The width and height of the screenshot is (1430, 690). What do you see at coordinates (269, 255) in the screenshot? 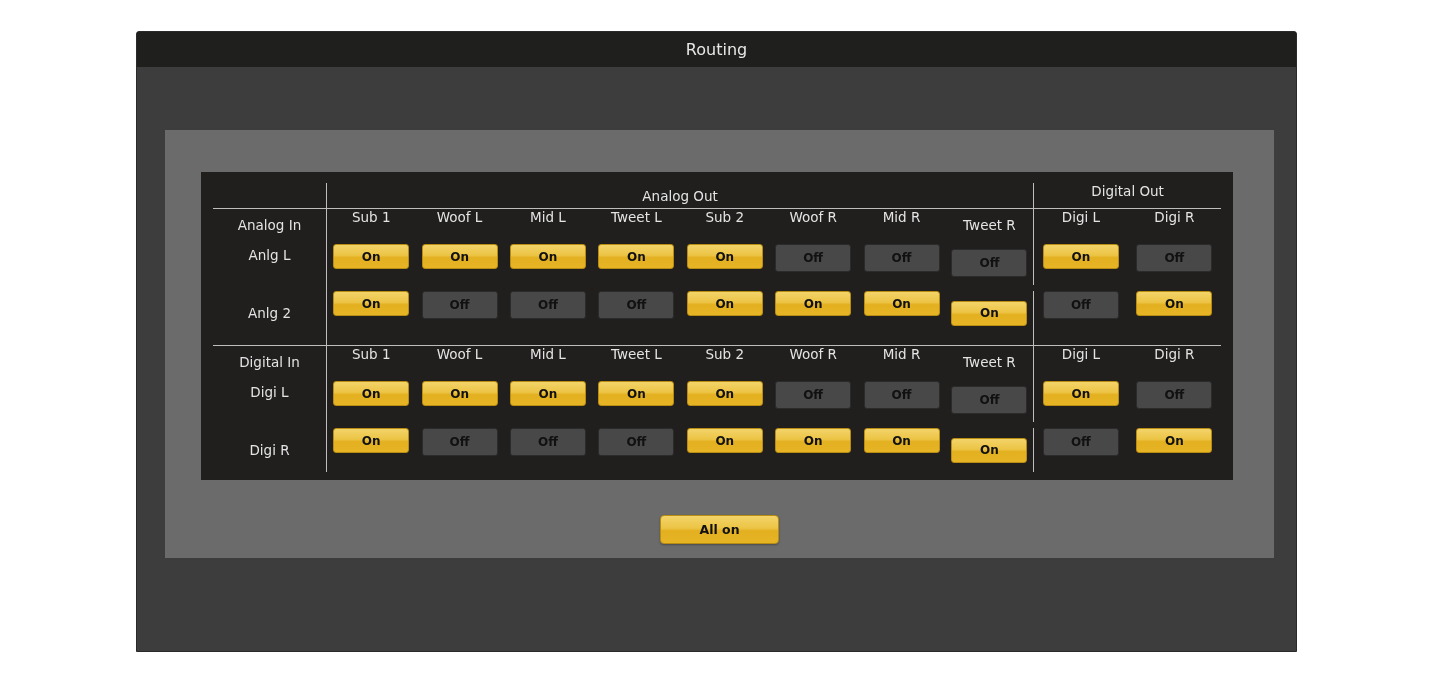
I see `input-row-label: Anlg L` at bounding box center [269, 255].